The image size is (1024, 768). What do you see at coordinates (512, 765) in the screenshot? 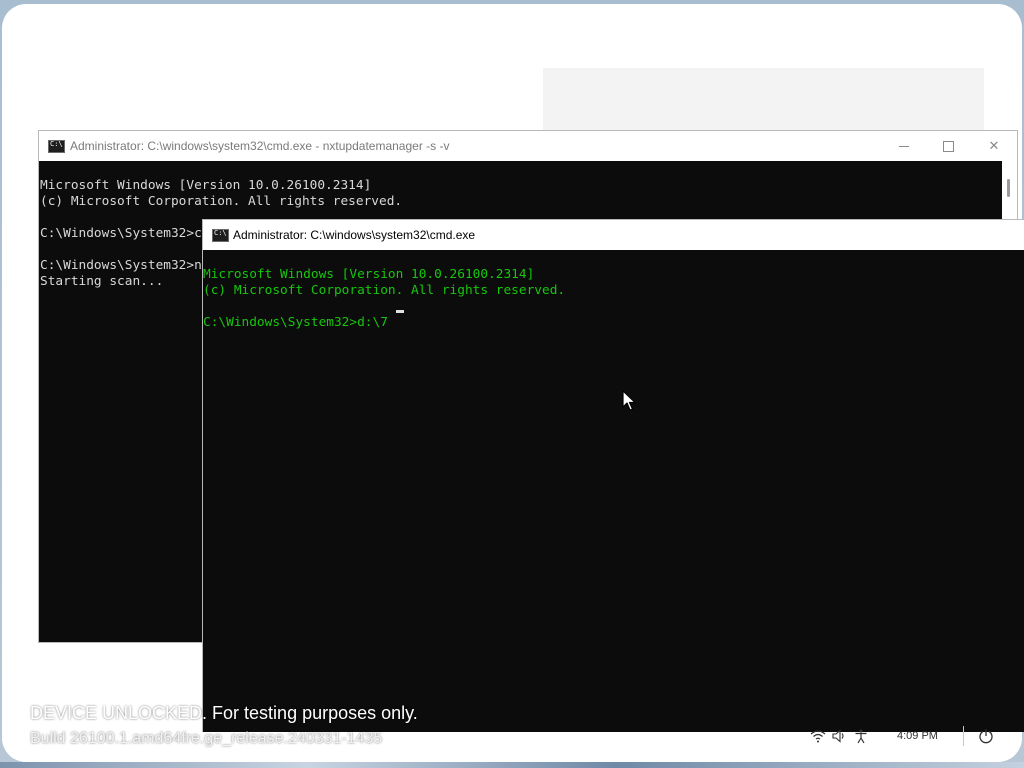
I see `desktop-wallpaper-strip` at bounding box center [512, 765].